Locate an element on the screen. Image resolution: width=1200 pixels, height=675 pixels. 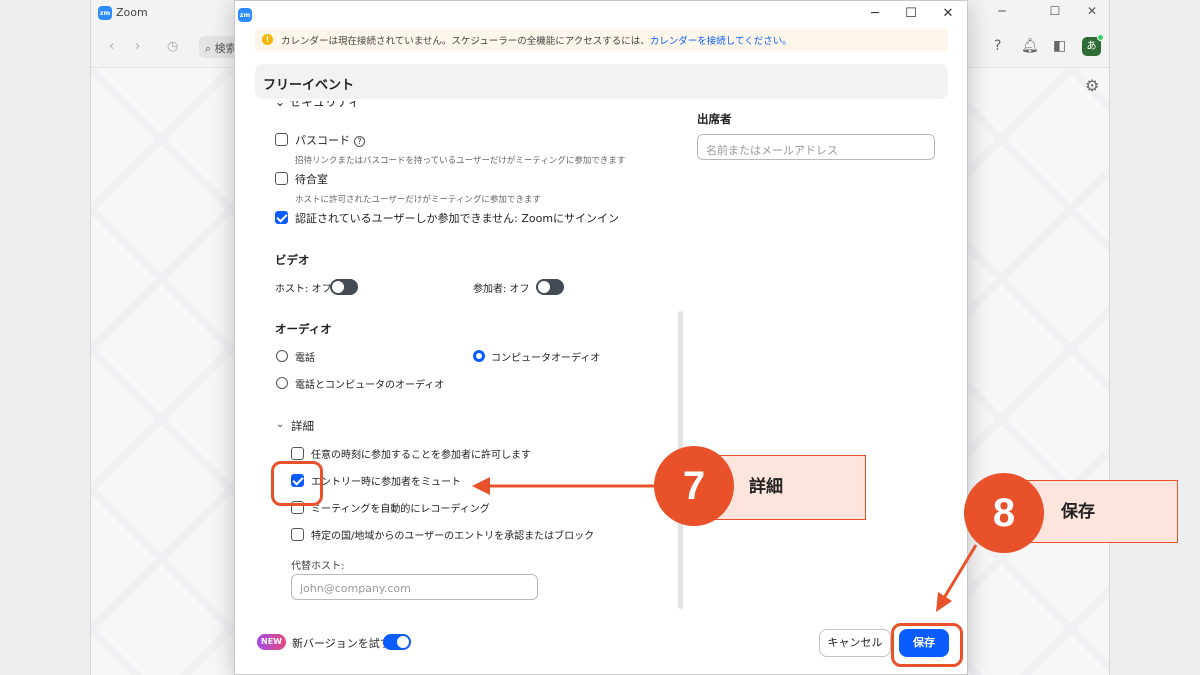
step7-circle: 7 is located at coordinates (694, 486).